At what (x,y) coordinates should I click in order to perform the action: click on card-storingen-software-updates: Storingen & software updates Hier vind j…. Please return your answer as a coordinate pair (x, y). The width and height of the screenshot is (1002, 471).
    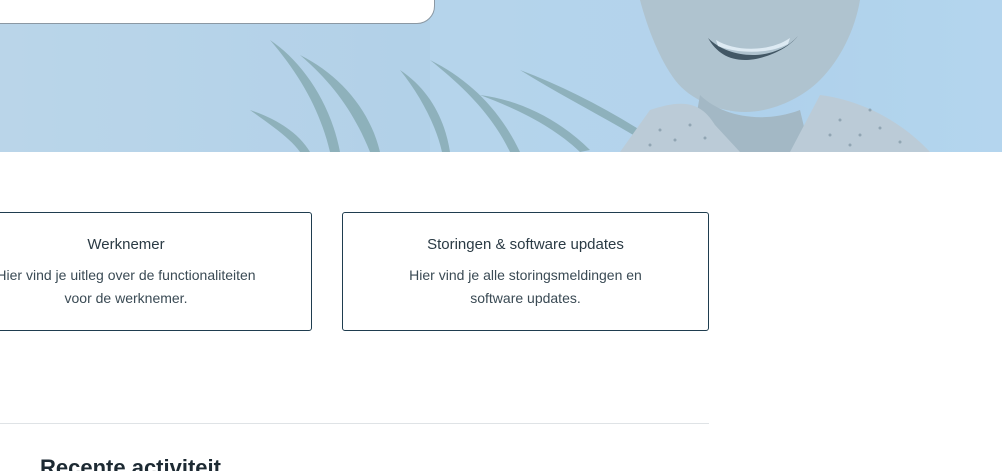
    Looking at the image, I should click on (525, 271).